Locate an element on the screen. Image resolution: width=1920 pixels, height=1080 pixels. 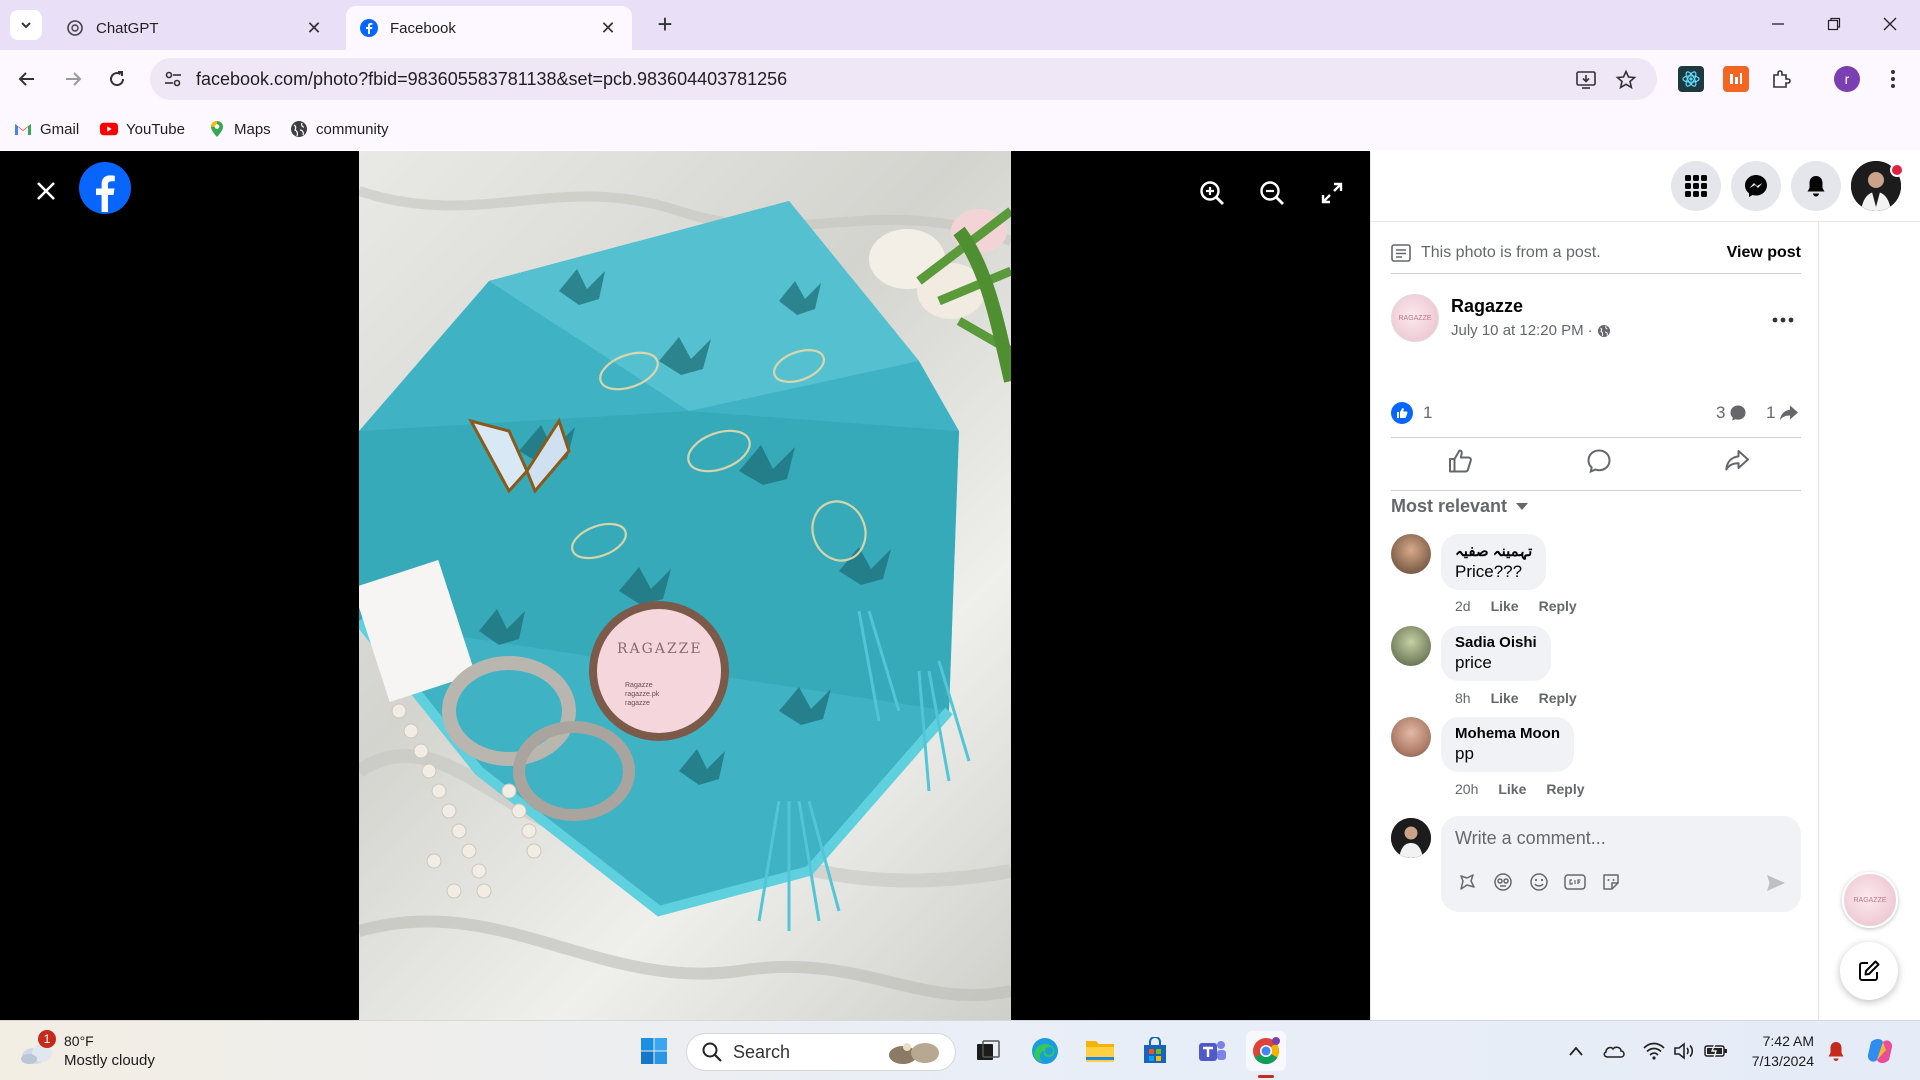
battery-tray is located at coordinates (1716, 1051).